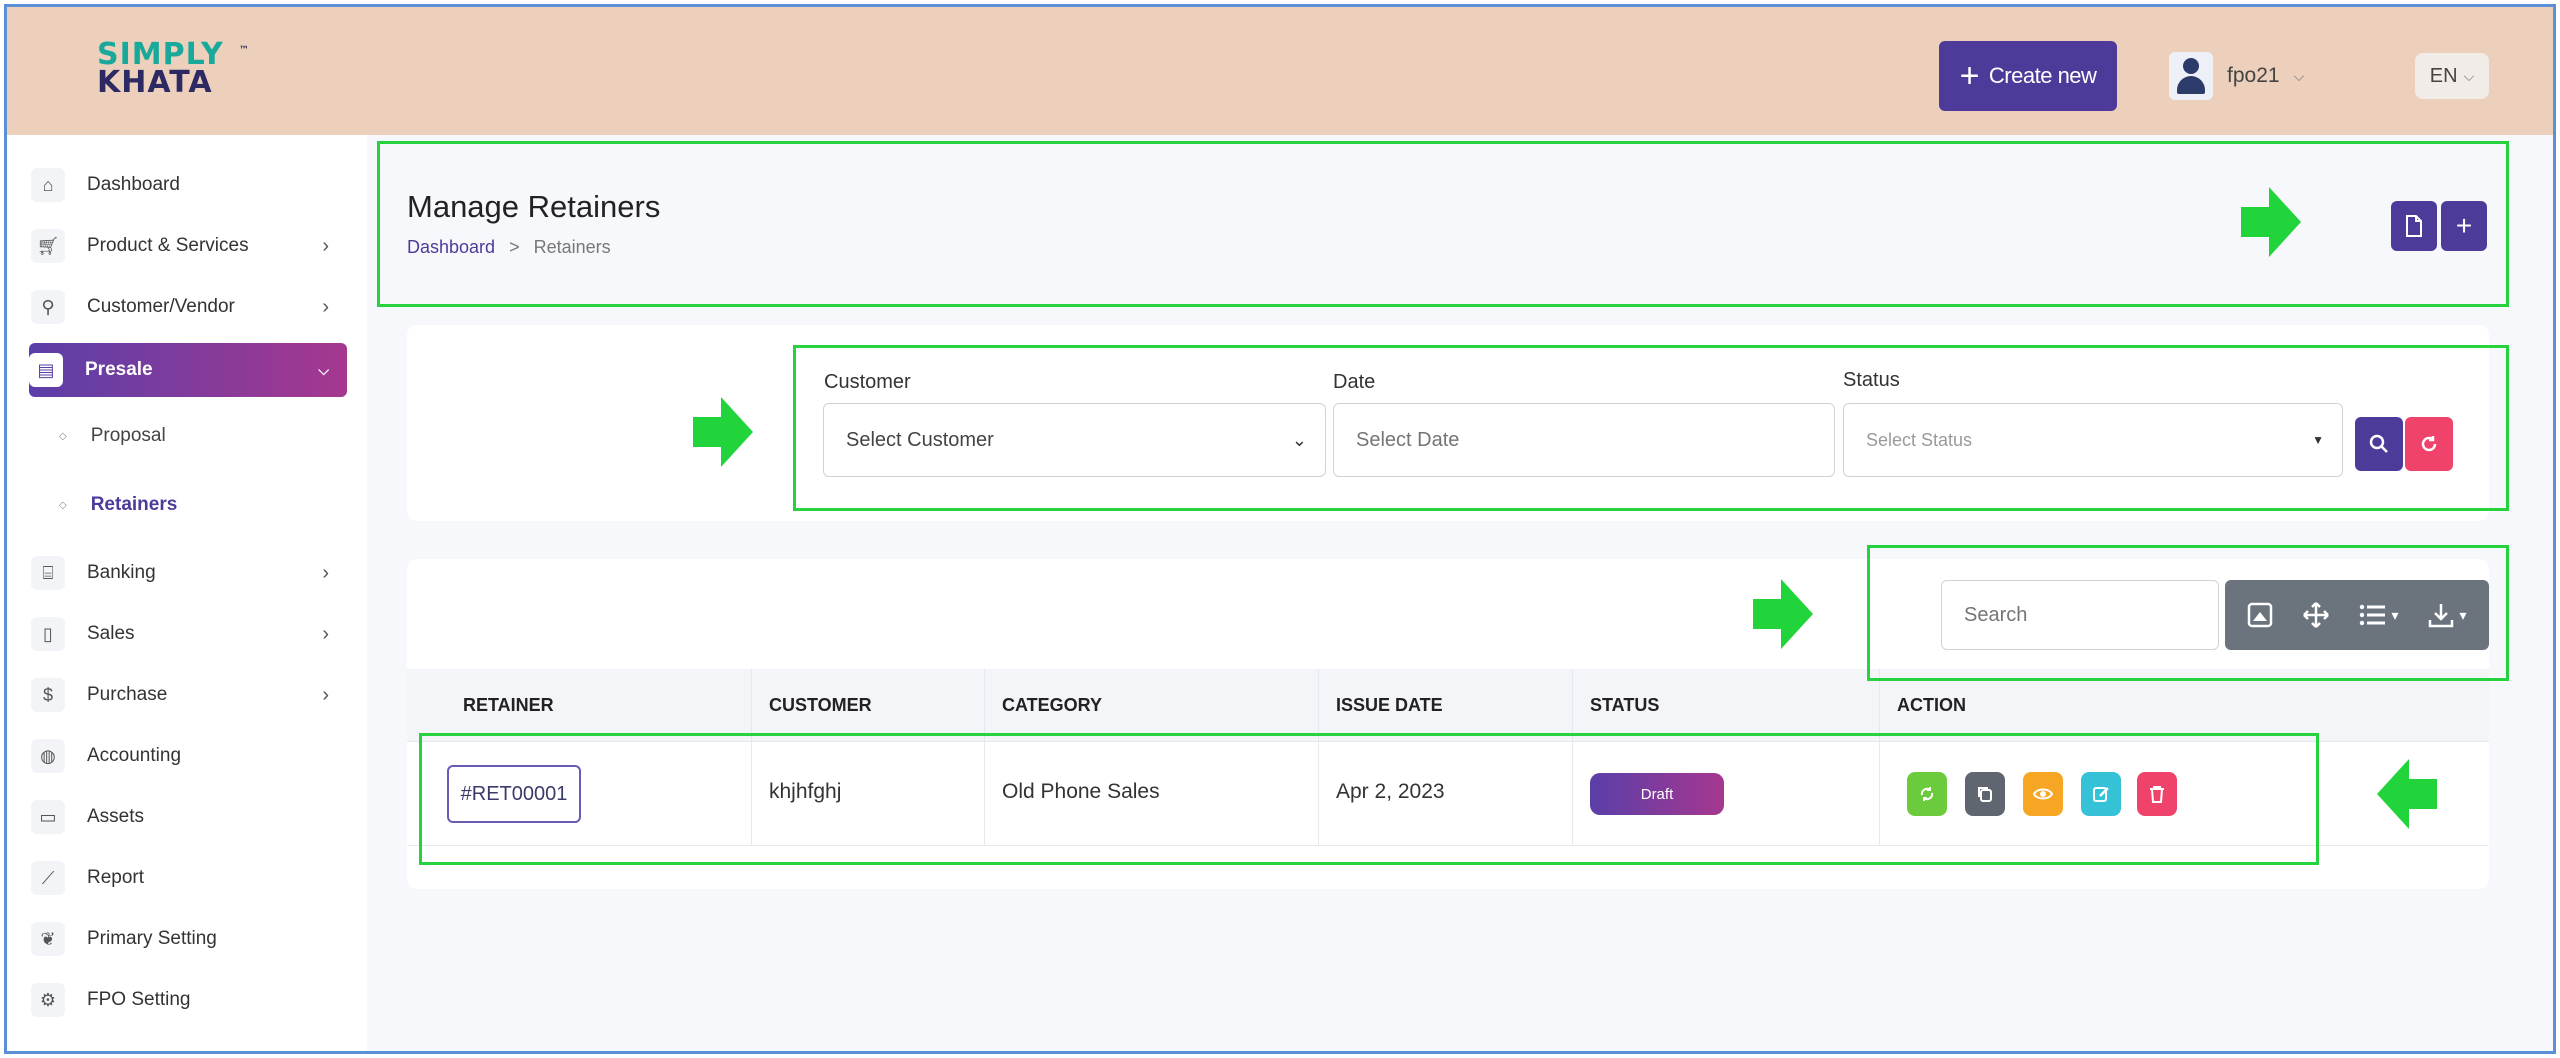  Describe the element at coordinates (155, 82) in the screenshot. I see `logo-line2: KHATA` at that location.